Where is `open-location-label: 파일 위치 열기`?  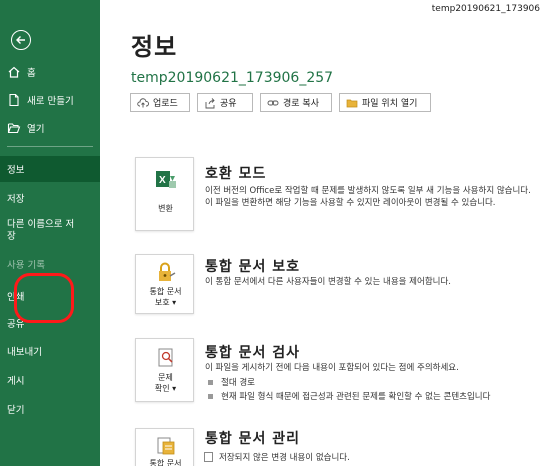 open-location-label: 파일 위치 열기 is located at coordinates (390, 104).